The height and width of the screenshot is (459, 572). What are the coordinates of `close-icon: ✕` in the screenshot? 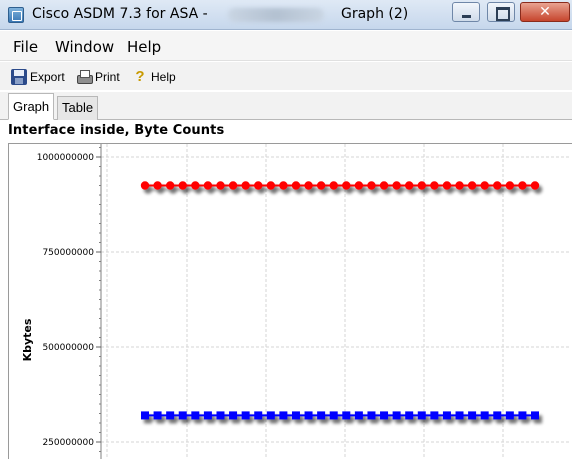 It's located at (545, 12).